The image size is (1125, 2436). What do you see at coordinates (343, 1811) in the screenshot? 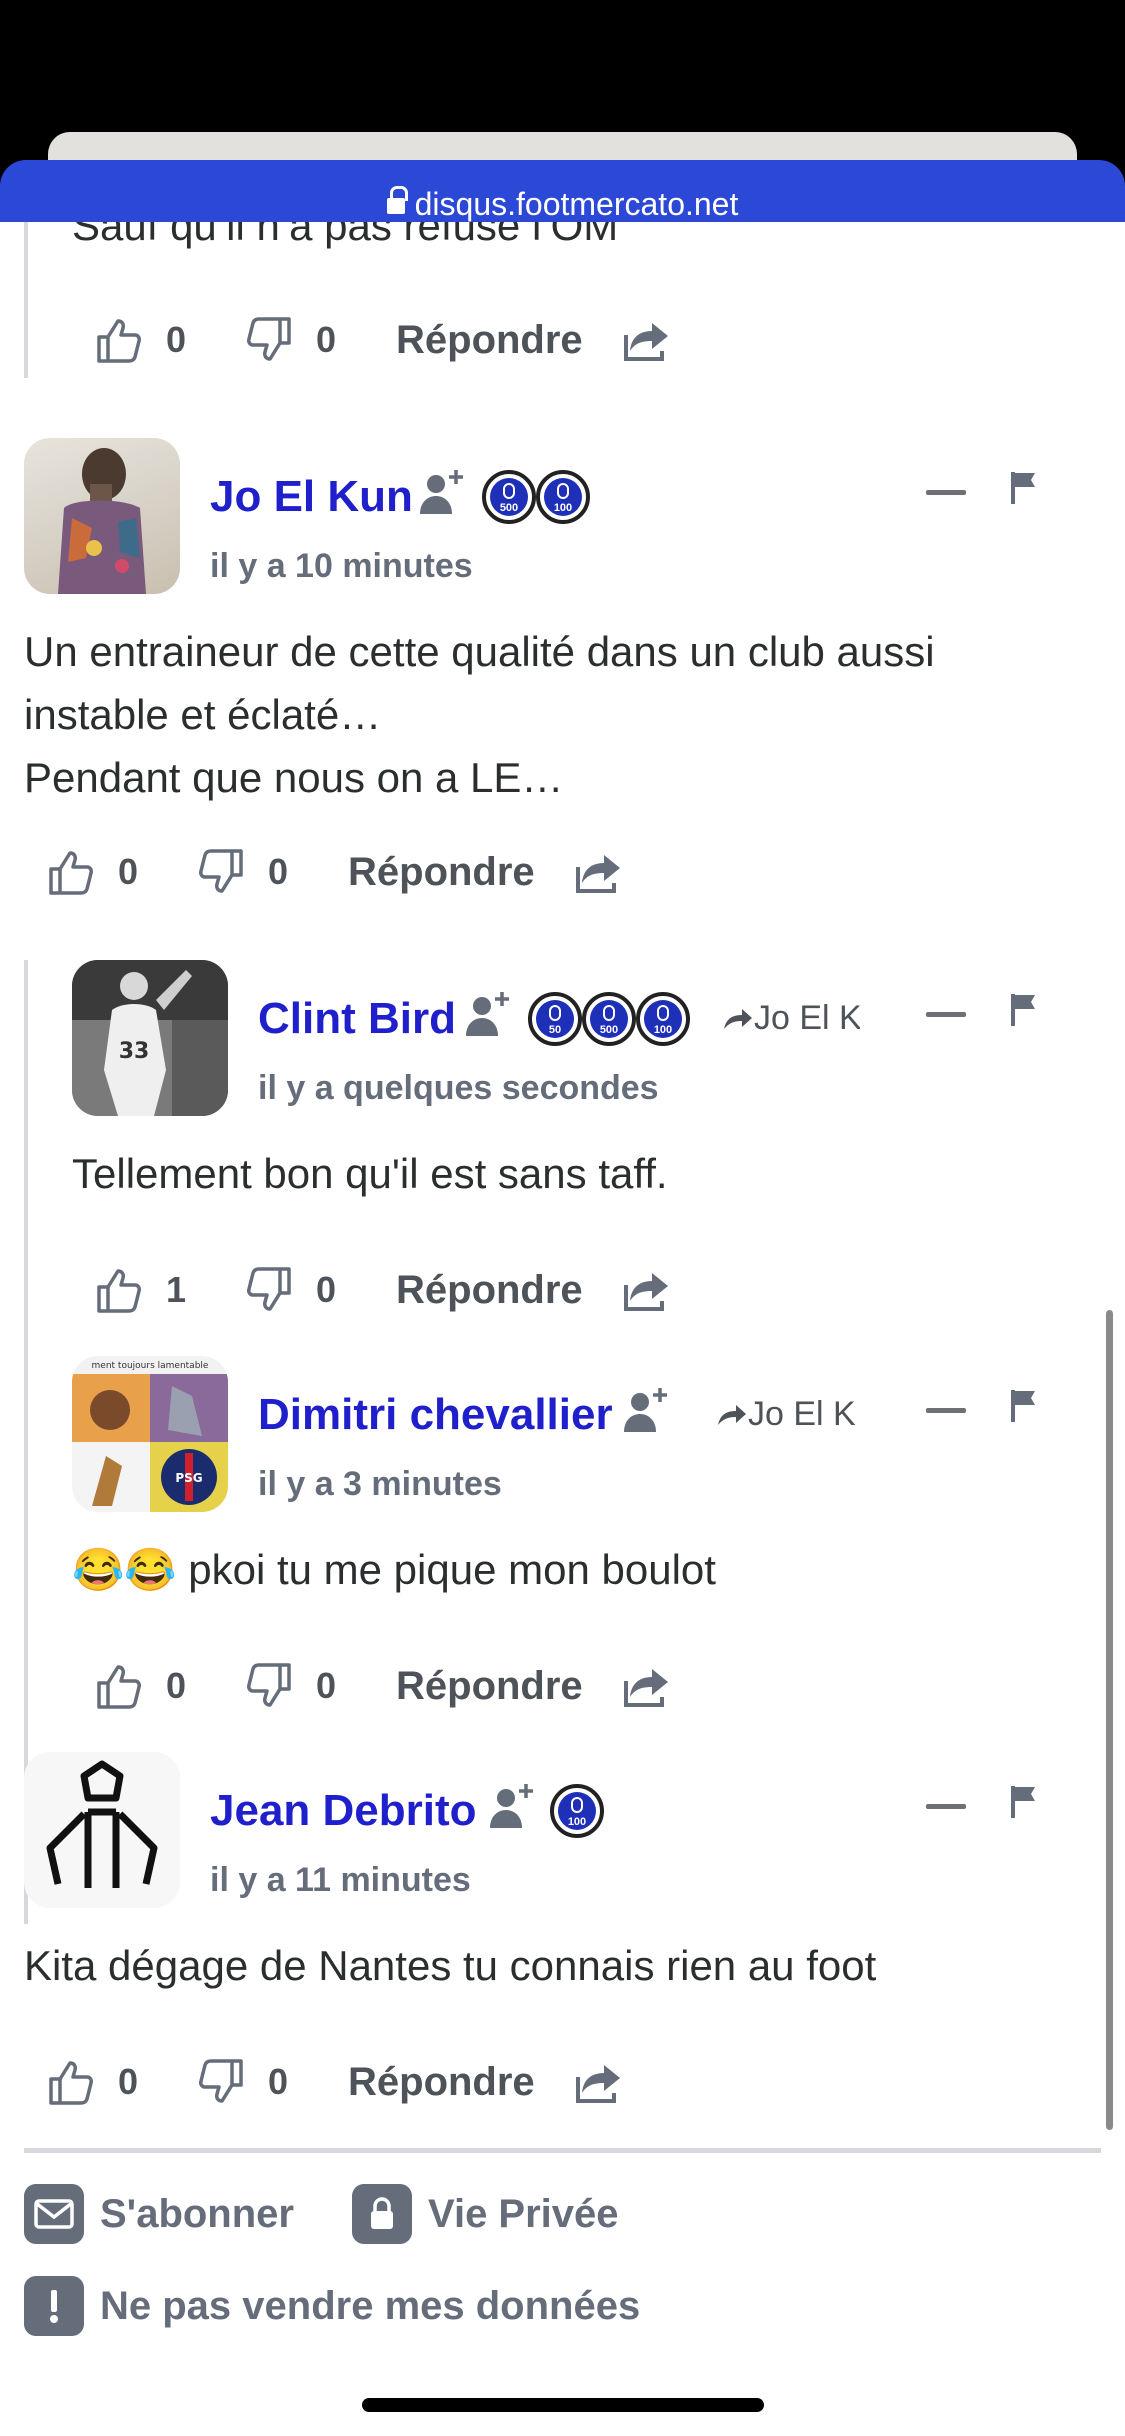
I see `author-name: Jean Debrito` at bounding box center [343, 1811].